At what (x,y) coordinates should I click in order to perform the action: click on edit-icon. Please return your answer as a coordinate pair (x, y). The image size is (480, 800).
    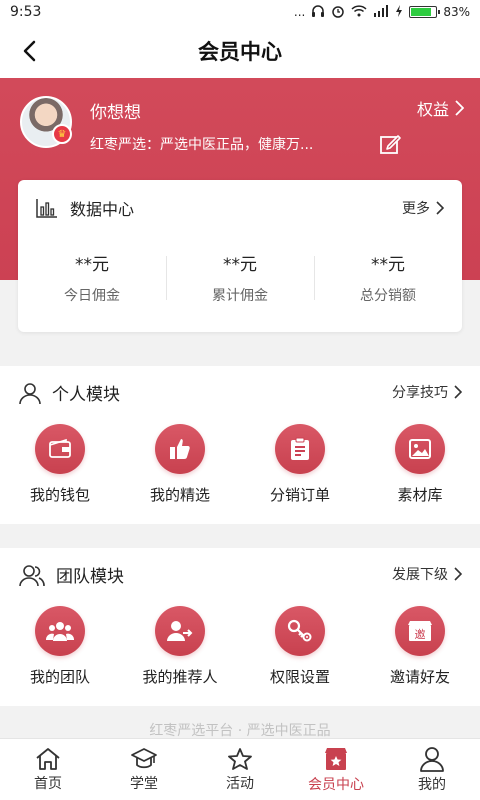
    Looking at the image, I should click on (390, 144).